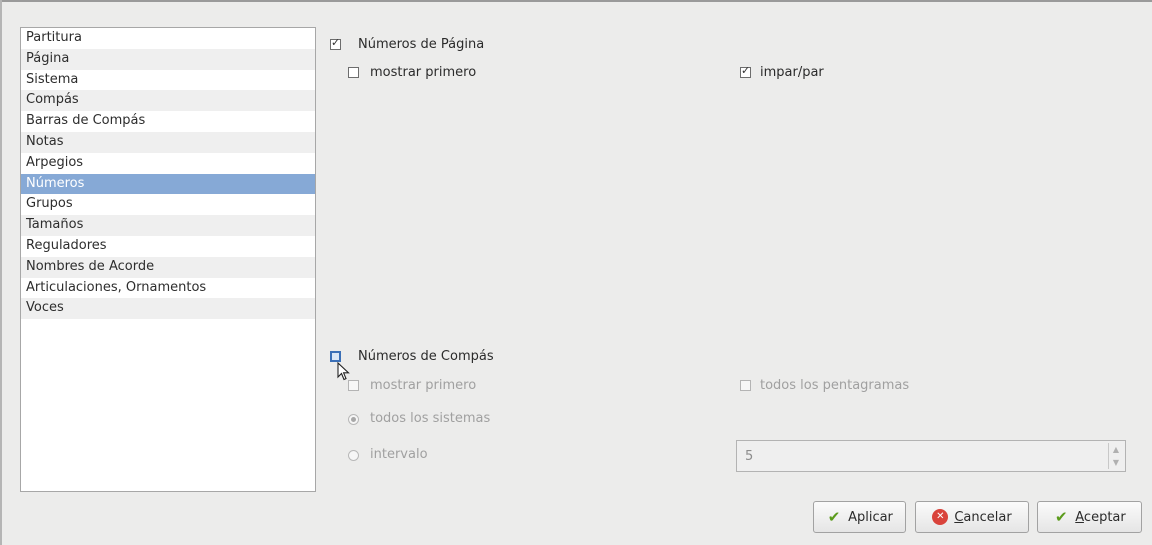 Image resolution: width=1152 pixels, height=545 pixels. Describe the element at coordinates (983, 517) in the screenshot. I see `cancel-button-label: Cancelar` at that location.